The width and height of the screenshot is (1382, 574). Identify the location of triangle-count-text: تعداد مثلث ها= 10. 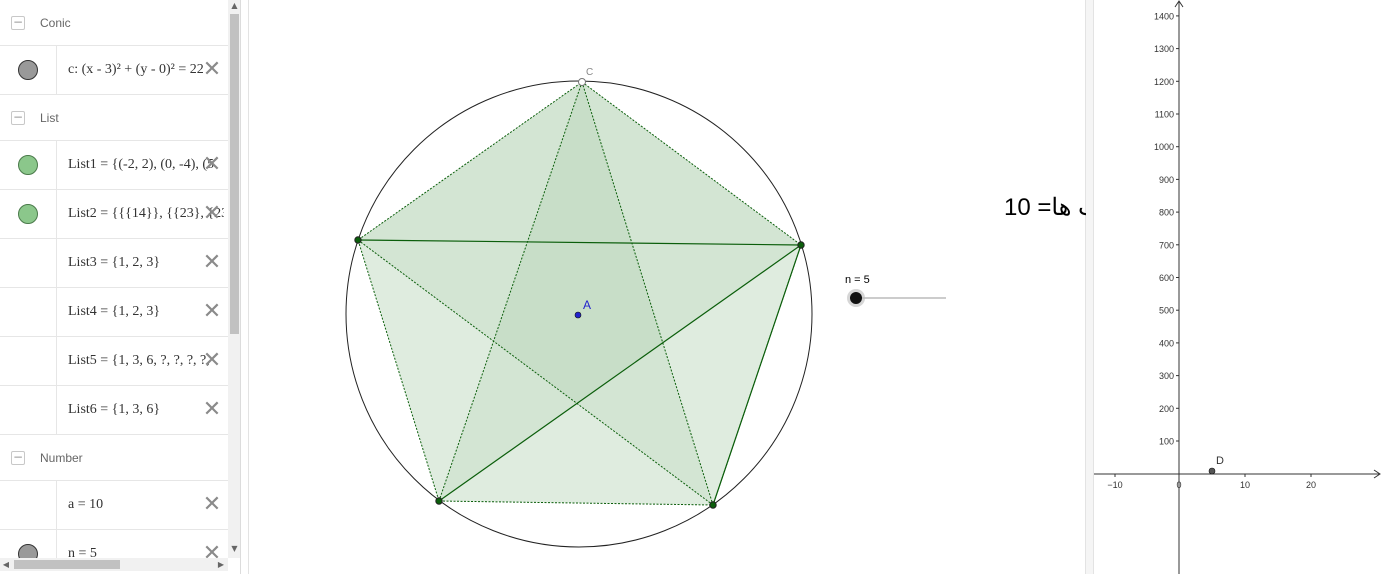
(1094, 207).